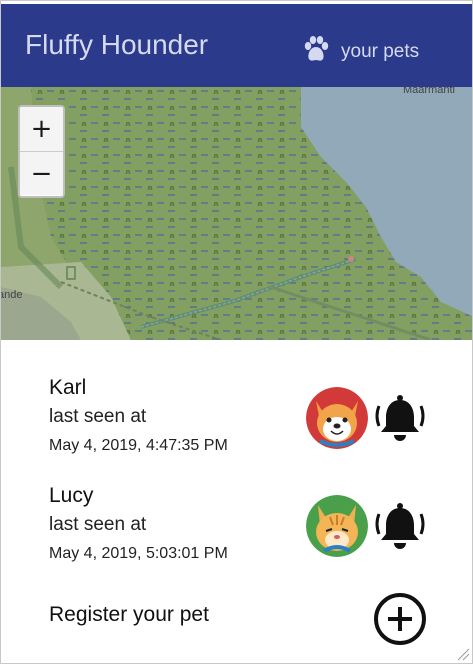  What do you see at coordinates (463, 654) in the screenshot?
I see `resize-handle-icon` at bounding box center [463, 654].